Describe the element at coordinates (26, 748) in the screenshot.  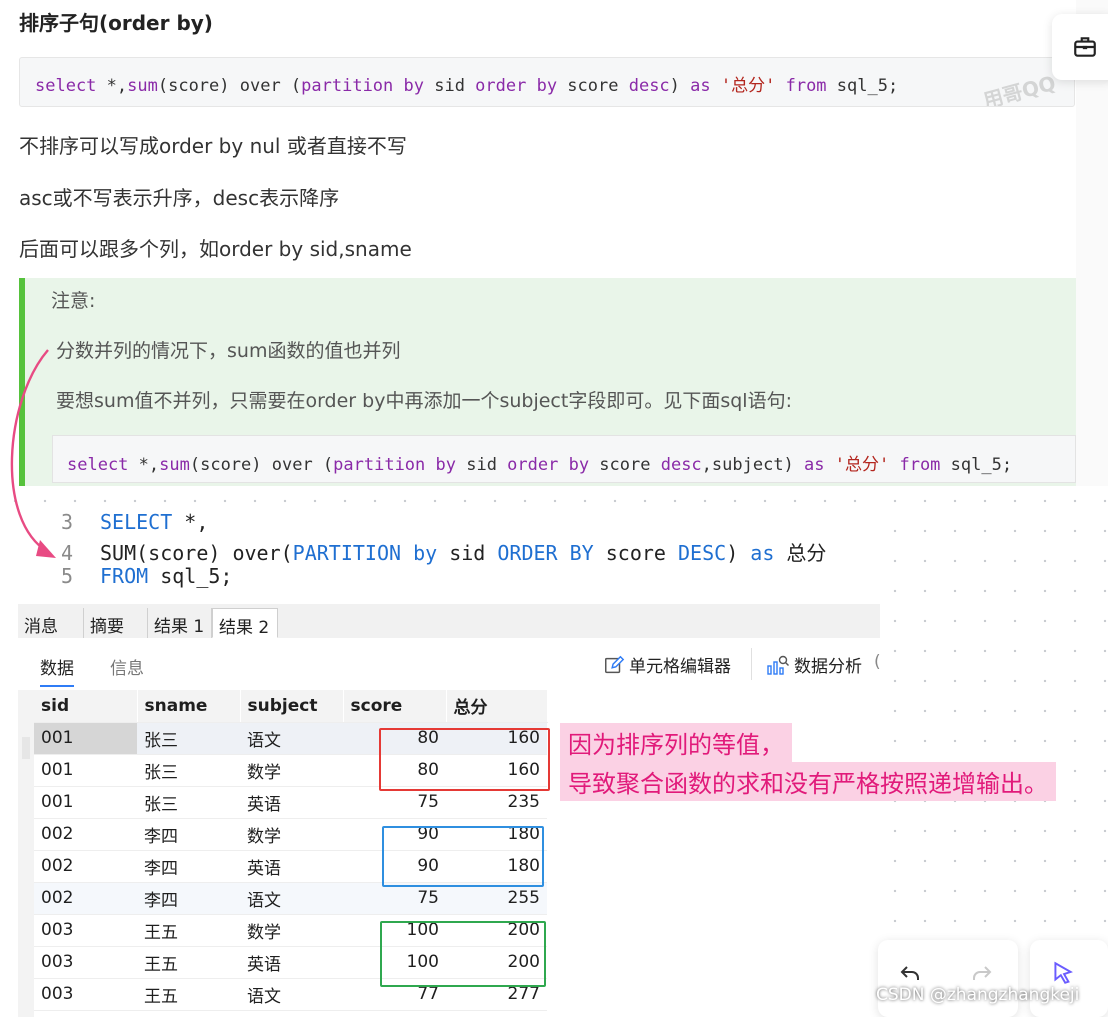
I see `row-selection-marker` at that location.